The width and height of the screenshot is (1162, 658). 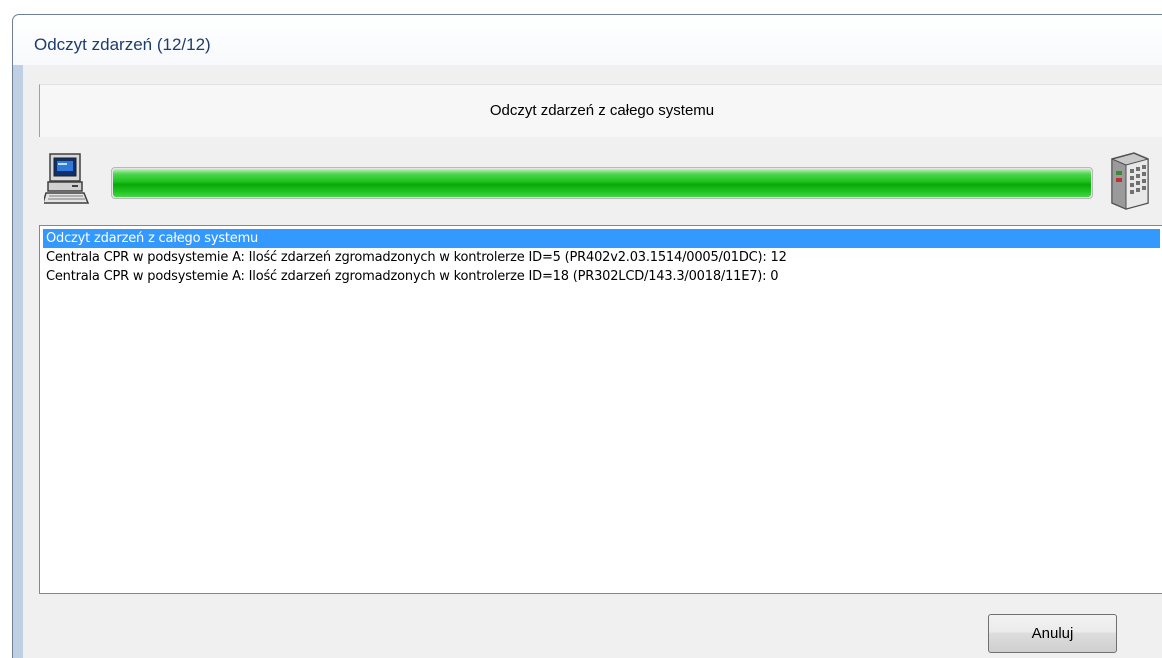 I want to click on window-title: Odczyt zdarzeń (12/12), so click(x=122, y=44).